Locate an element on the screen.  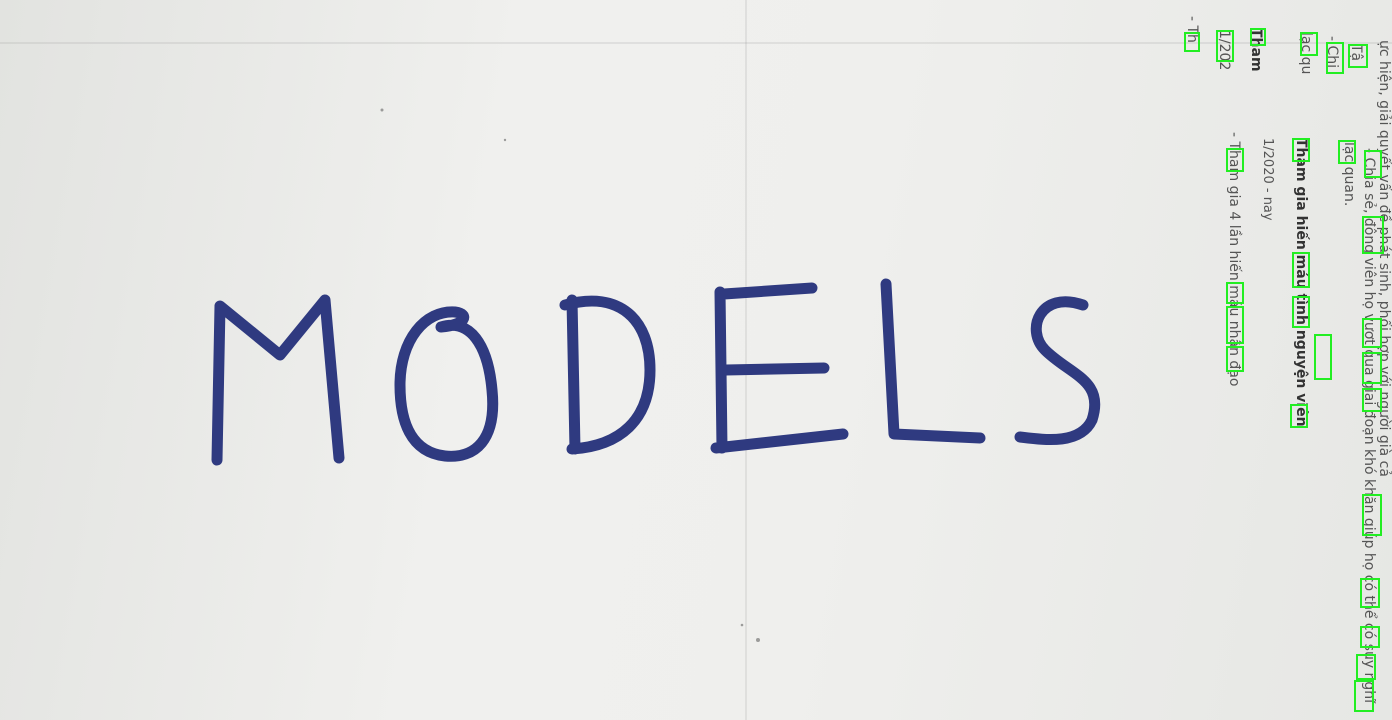
letter-d-stroke is located at coordinates (607, 374).